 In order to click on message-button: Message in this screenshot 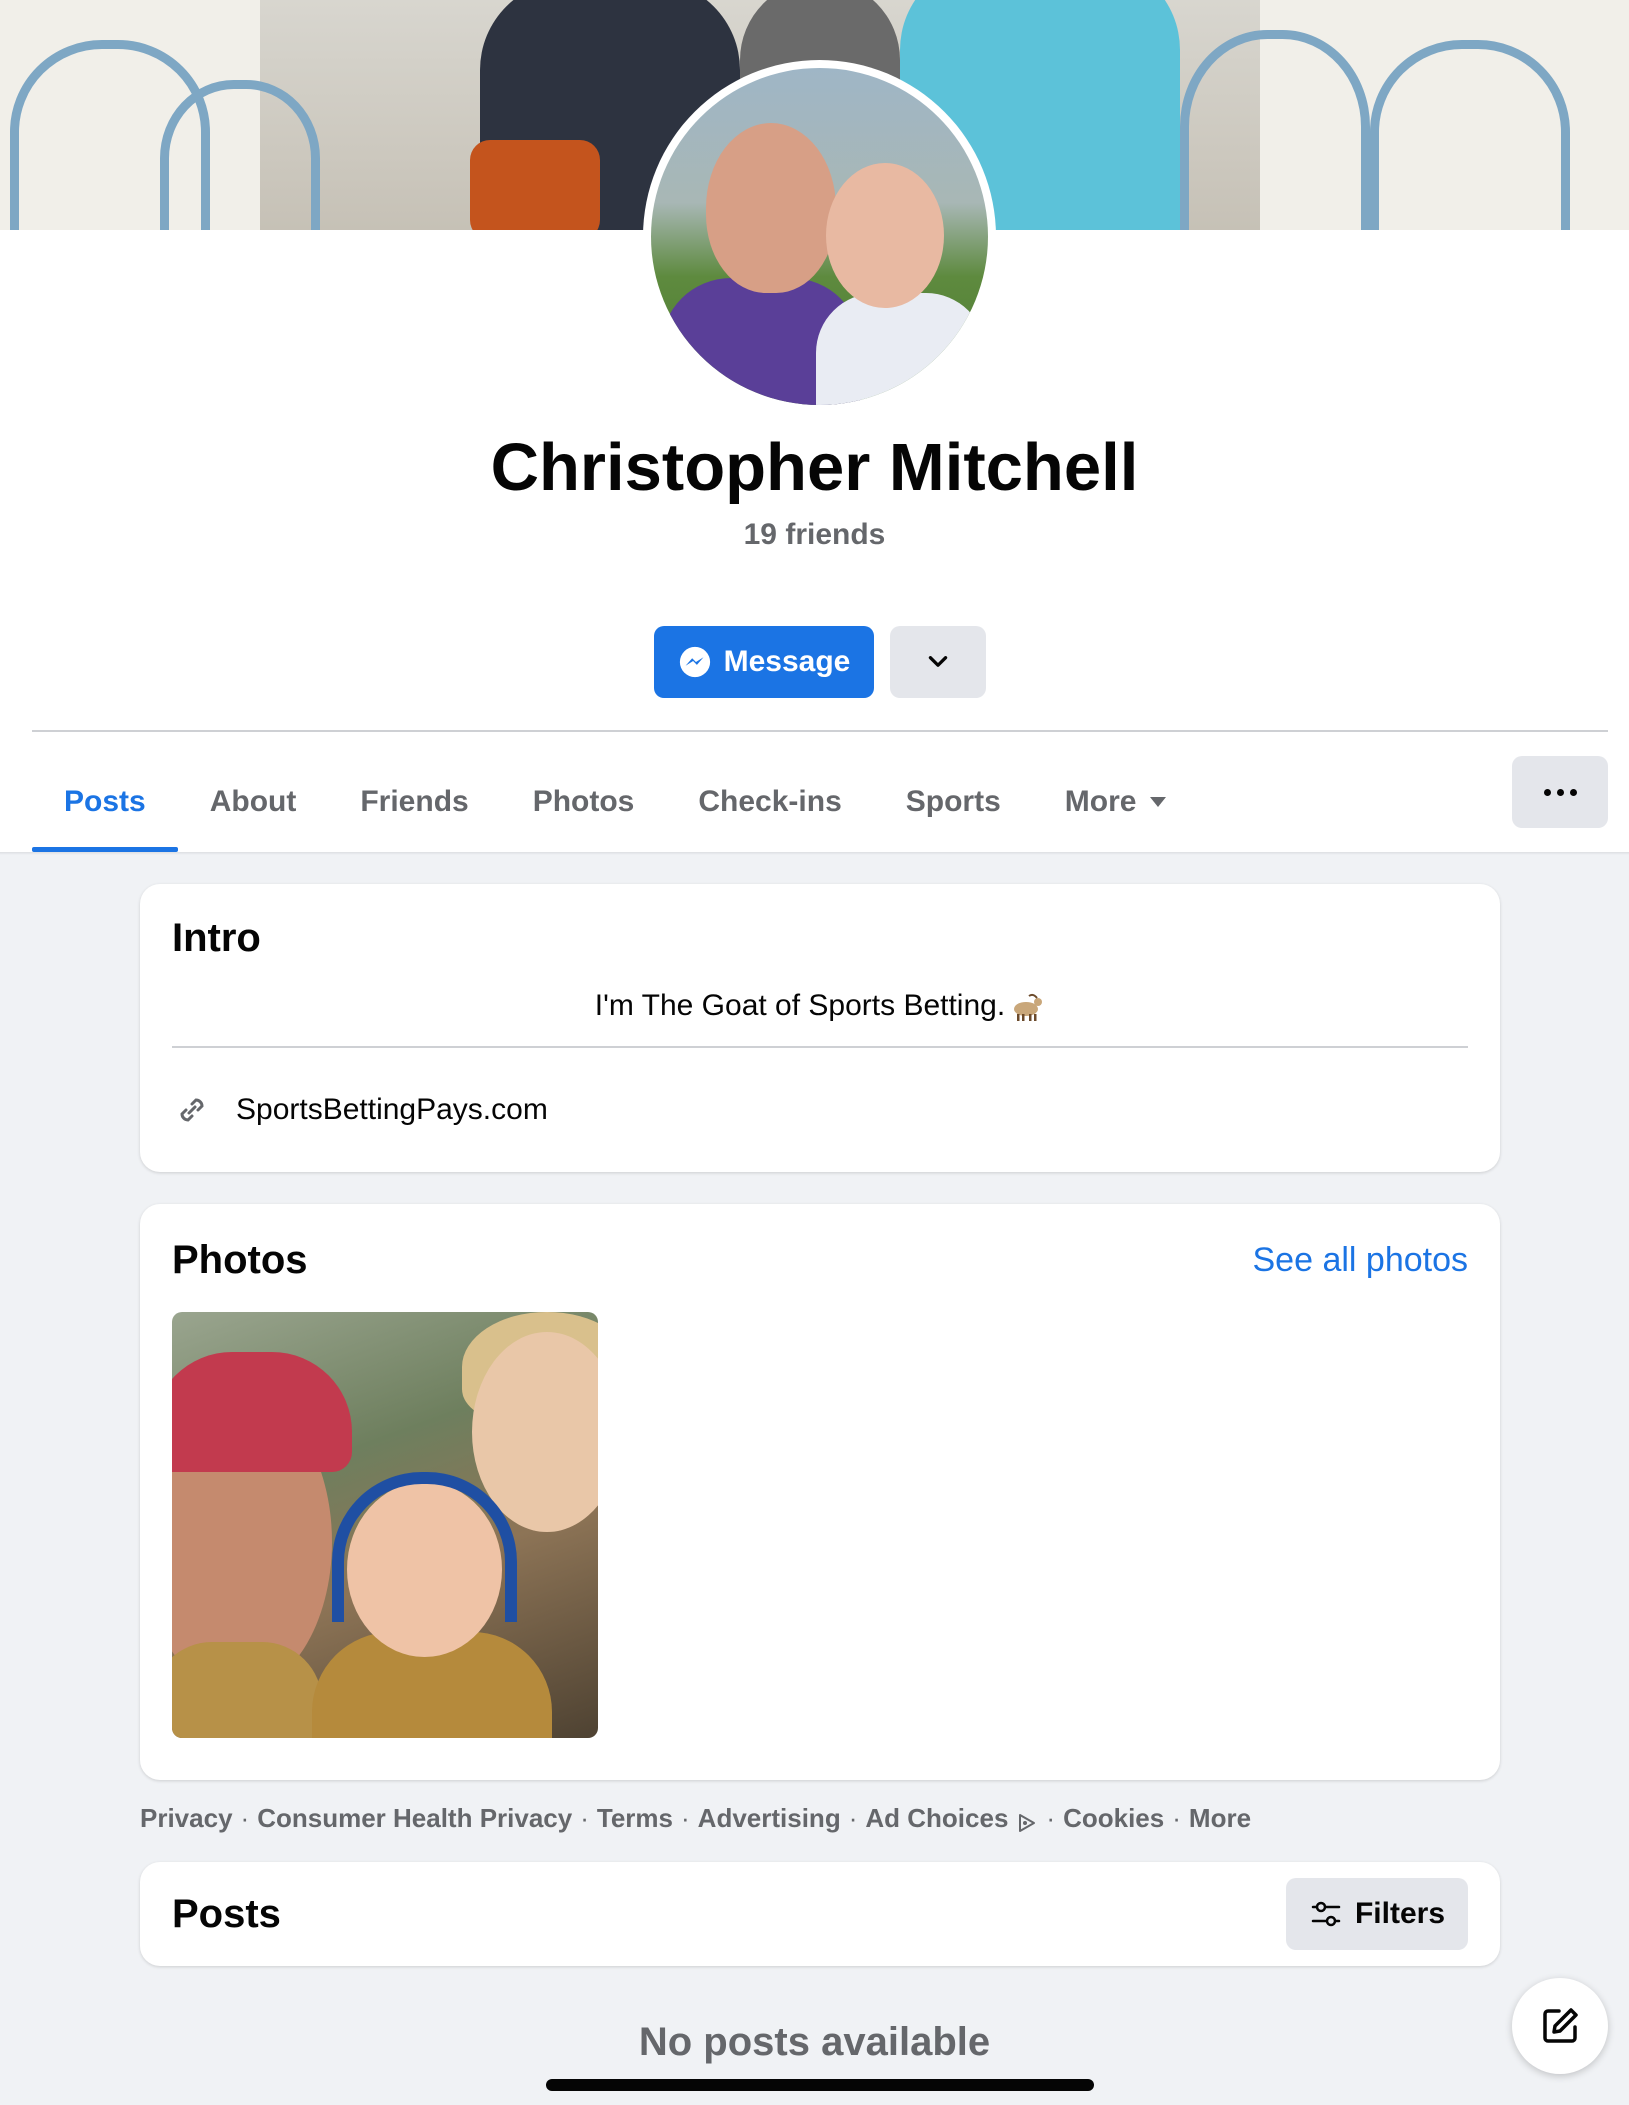, I will do `click(764, 662)`.